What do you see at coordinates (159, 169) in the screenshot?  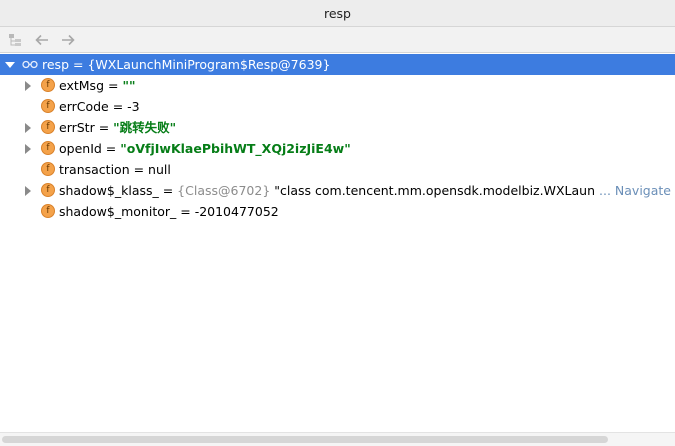 I see `field-value: null` at bounding box center [159, 169].